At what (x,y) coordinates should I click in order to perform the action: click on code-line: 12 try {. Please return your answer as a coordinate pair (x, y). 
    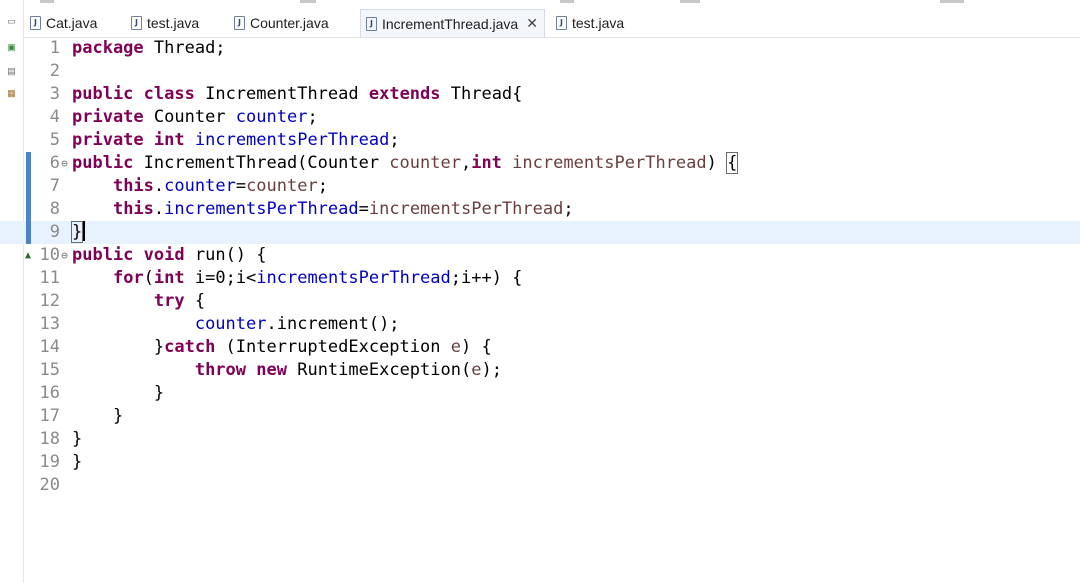
    Looking at the image, I should click on (540, 301).